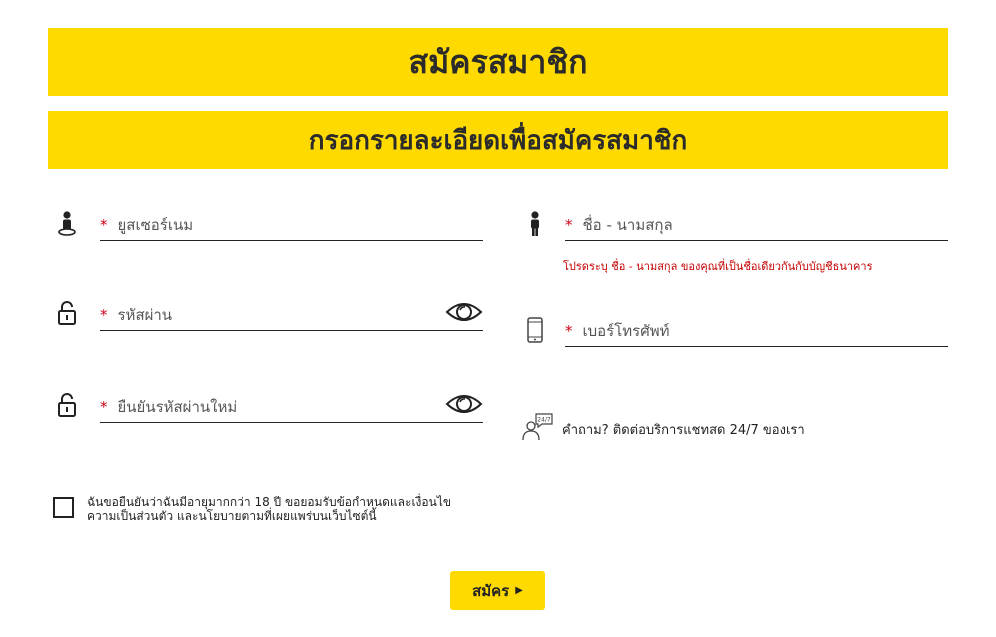 This screenshot has height=637, width=996. What do you see at coordinates (537, 223) in the screenshot?
I see `person-icon` at bounding box center [537, 223].